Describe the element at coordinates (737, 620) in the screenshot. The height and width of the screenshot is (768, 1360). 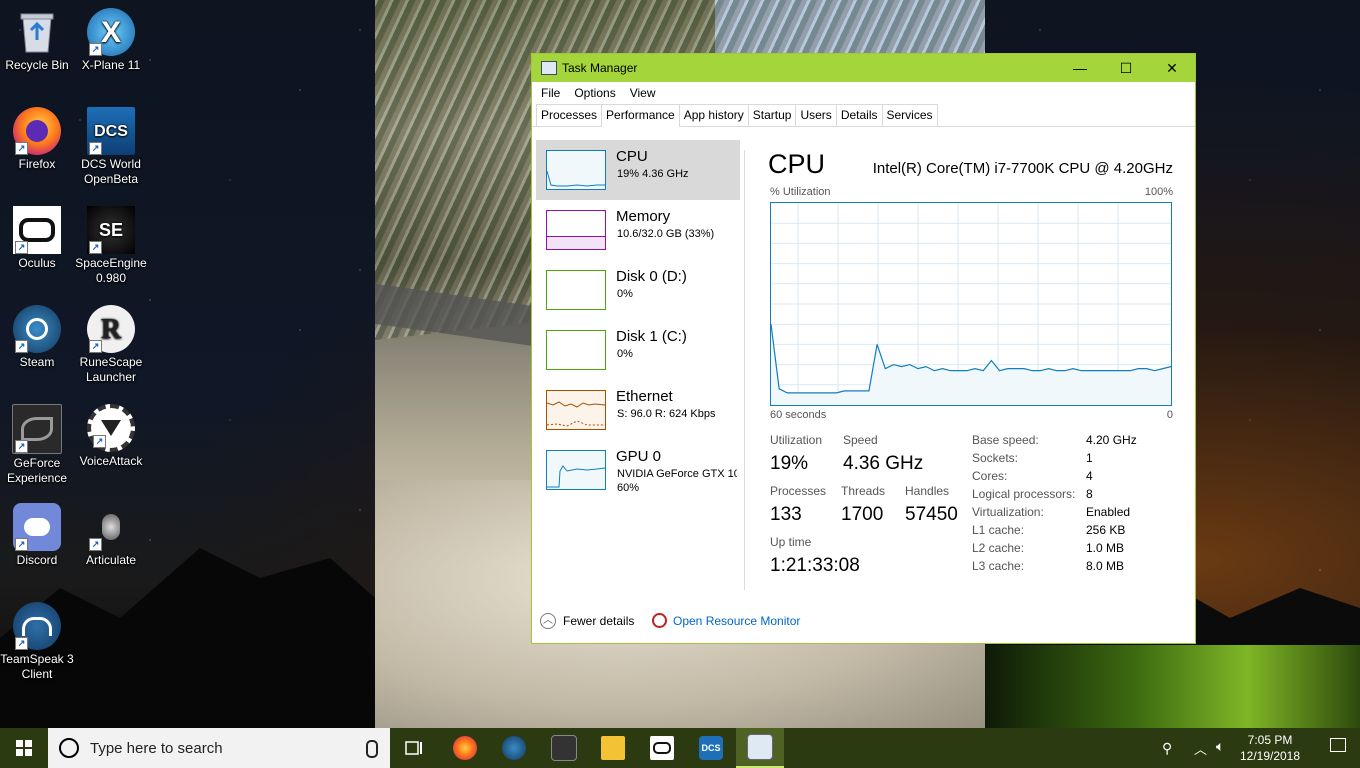
I see `resource-monitor-label: Open Resource Monitor` at that location.